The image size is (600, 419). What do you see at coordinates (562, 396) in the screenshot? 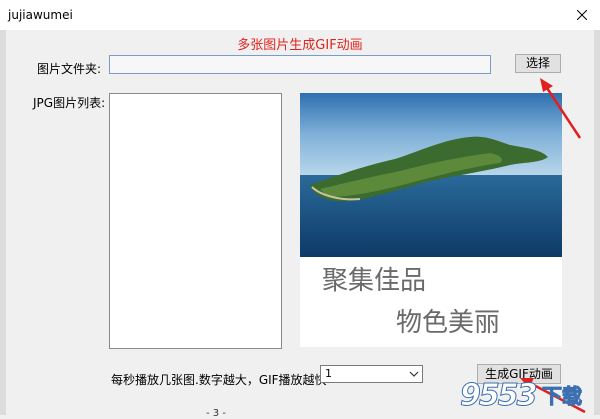
I see `watermark-suffix: 下载` at bounding box center [562, 396].